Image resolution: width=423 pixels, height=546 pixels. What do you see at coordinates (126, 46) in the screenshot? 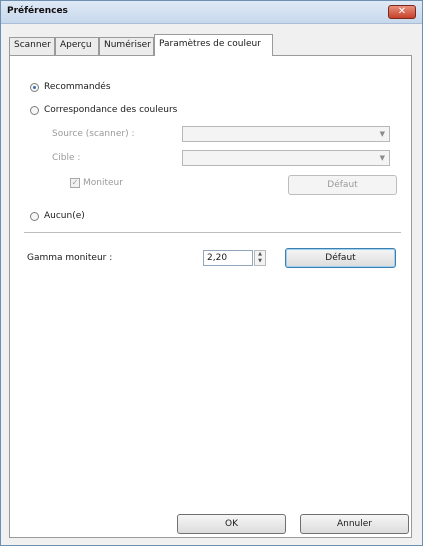
I see `tab-numeriser: Numériser` at bounding box center [126, 46].